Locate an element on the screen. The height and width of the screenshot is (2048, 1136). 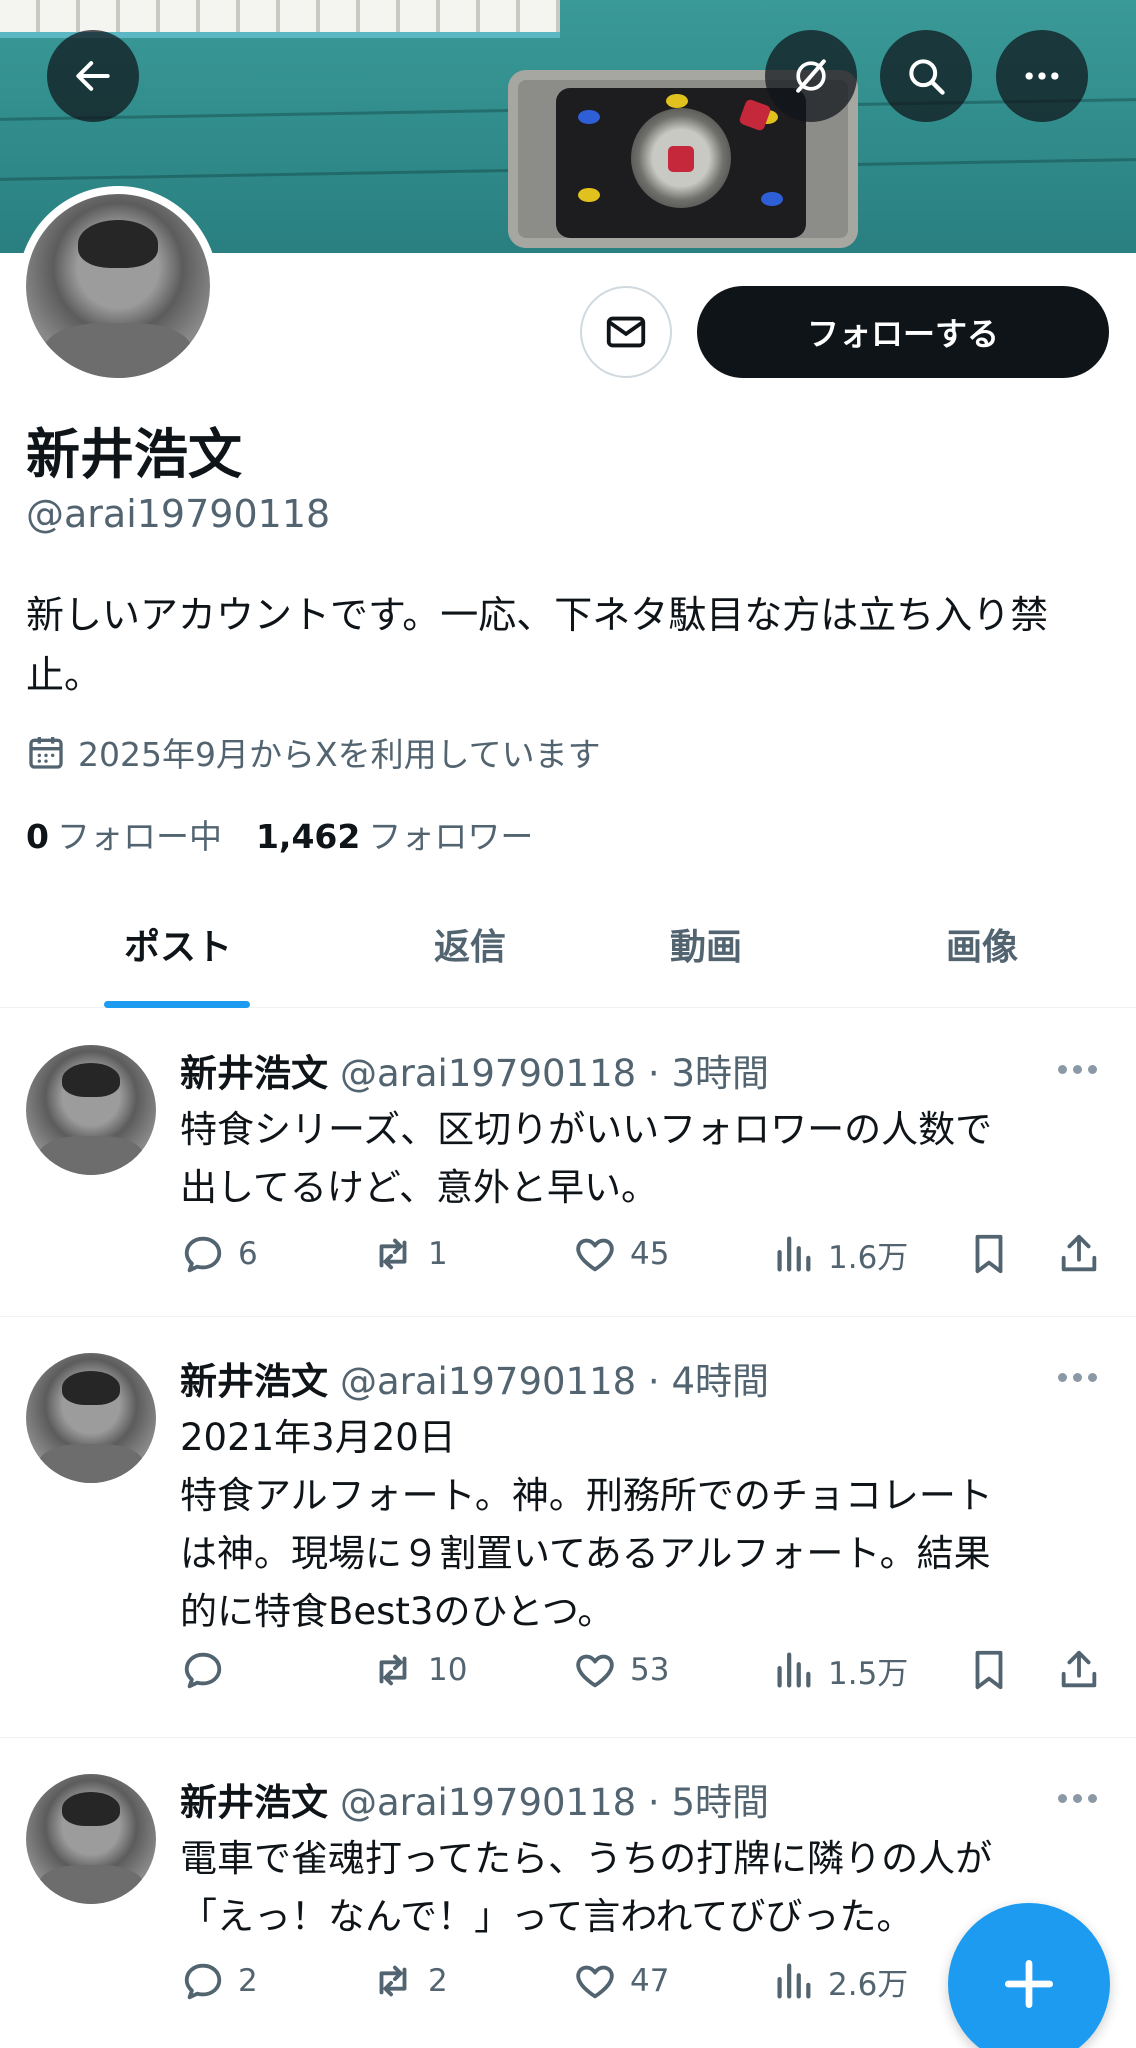
following-count: 0 is located at coordinates (37, 836).